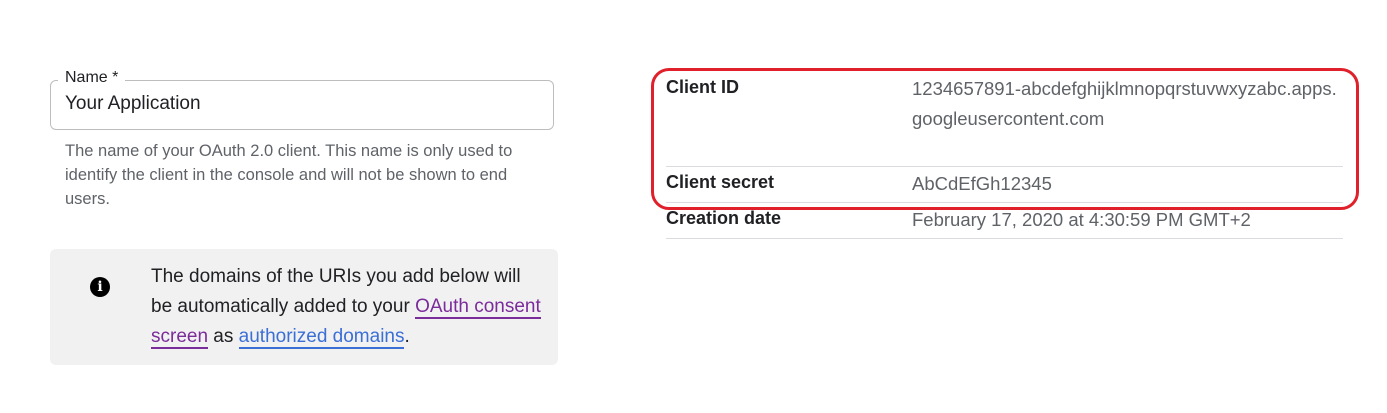 This screenshot has width=1387, height=413. Describe the element at coordinates (703, 87) in the screenshot. I see `client-id-label: Client ID` at that location.